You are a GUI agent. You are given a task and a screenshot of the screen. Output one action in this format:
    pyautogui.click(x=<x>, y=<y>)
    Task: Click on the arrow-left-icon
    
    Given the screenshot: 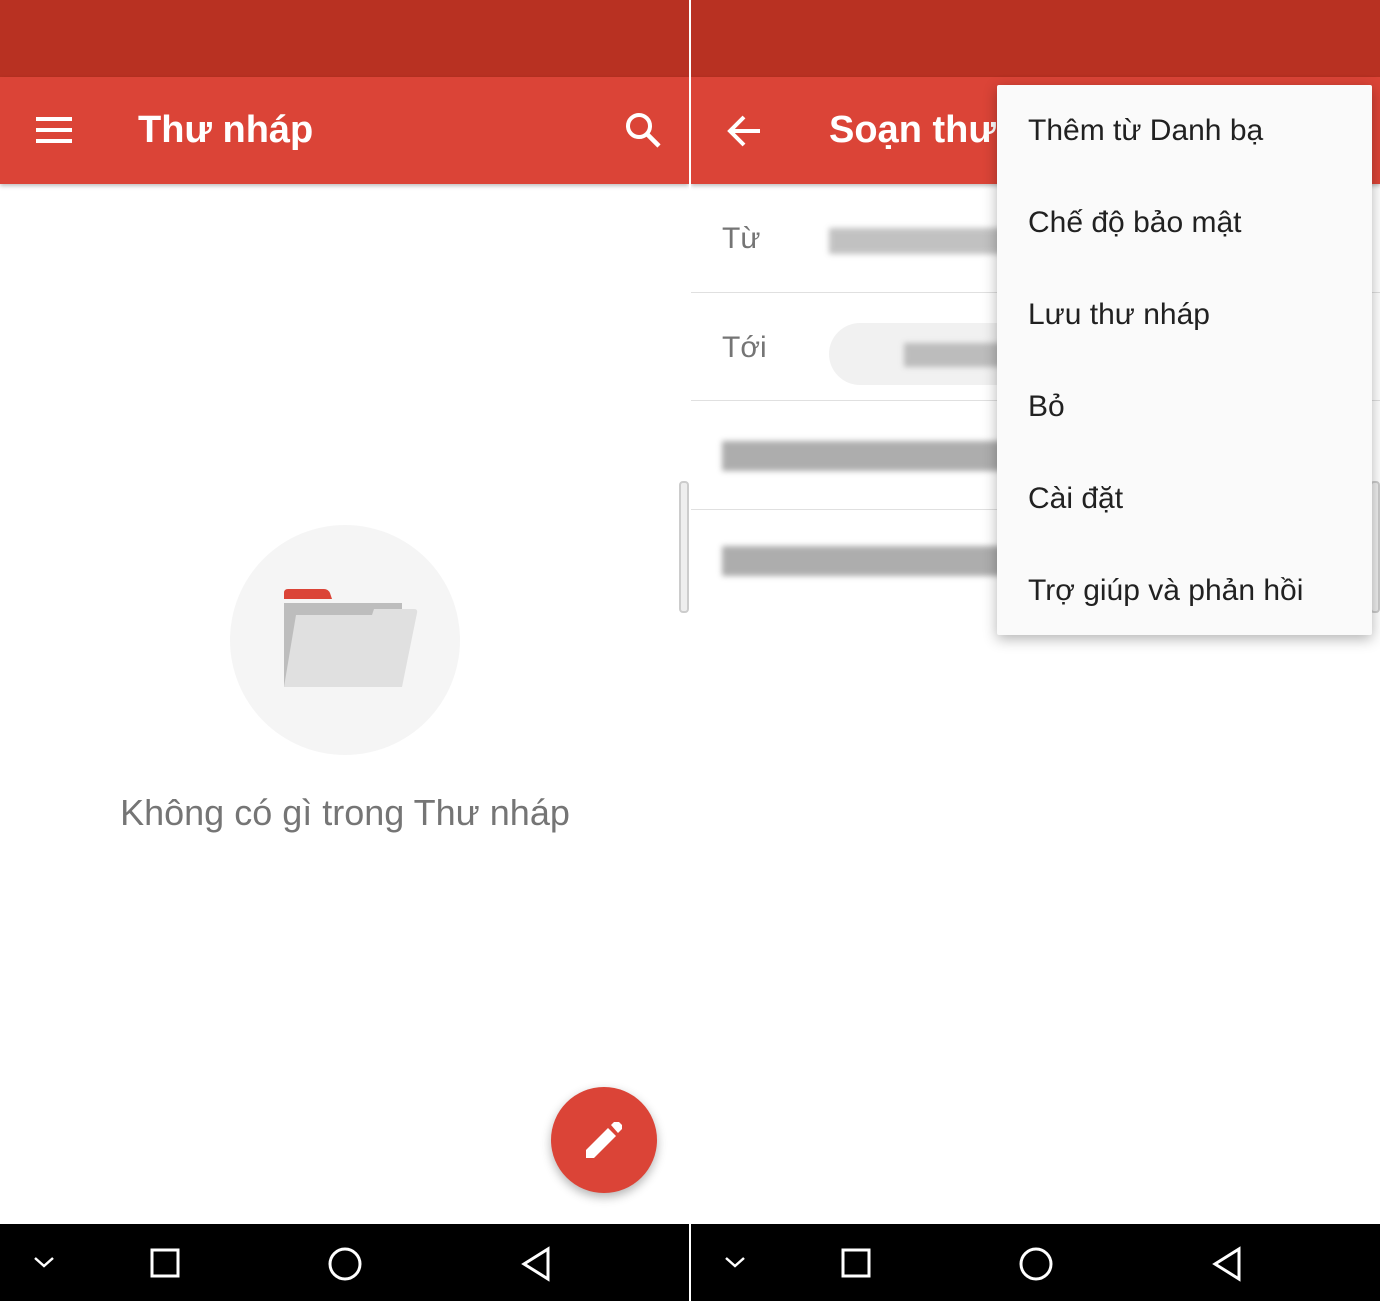 What is the action you would take?
    pyautogui.click(x=745, y=131)
    